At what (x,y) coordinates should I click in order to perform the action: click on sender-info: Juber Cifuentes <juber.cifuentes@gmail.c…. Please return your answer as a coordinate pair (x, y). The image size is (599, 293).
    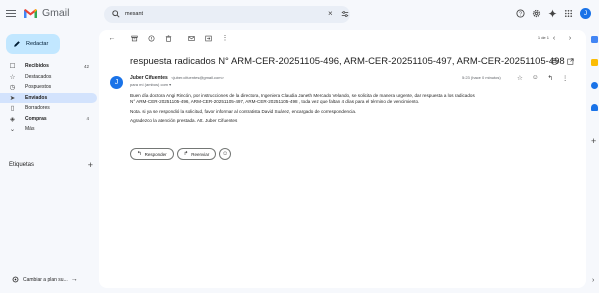
    Looking at the image, I should click on (177, 78).